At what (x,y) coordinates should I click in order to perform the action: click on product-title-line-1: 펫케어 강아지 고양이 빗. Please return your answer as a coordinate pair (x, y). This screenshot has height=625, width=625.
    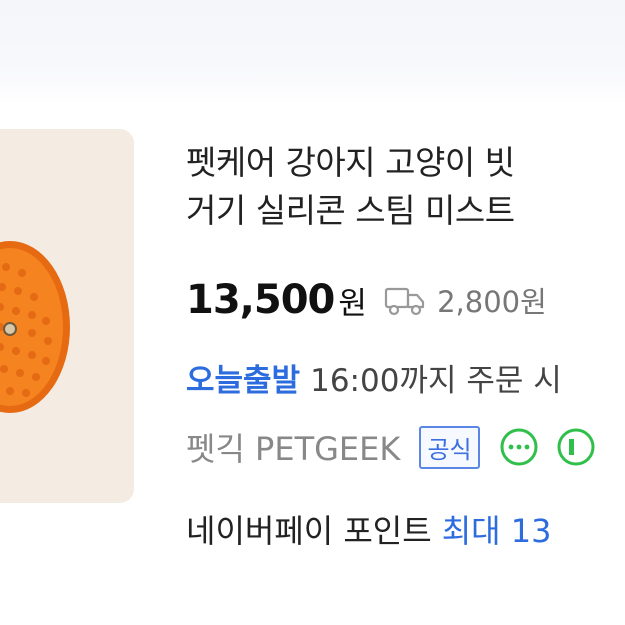
    Looking at the image, I should click on (350, 160).